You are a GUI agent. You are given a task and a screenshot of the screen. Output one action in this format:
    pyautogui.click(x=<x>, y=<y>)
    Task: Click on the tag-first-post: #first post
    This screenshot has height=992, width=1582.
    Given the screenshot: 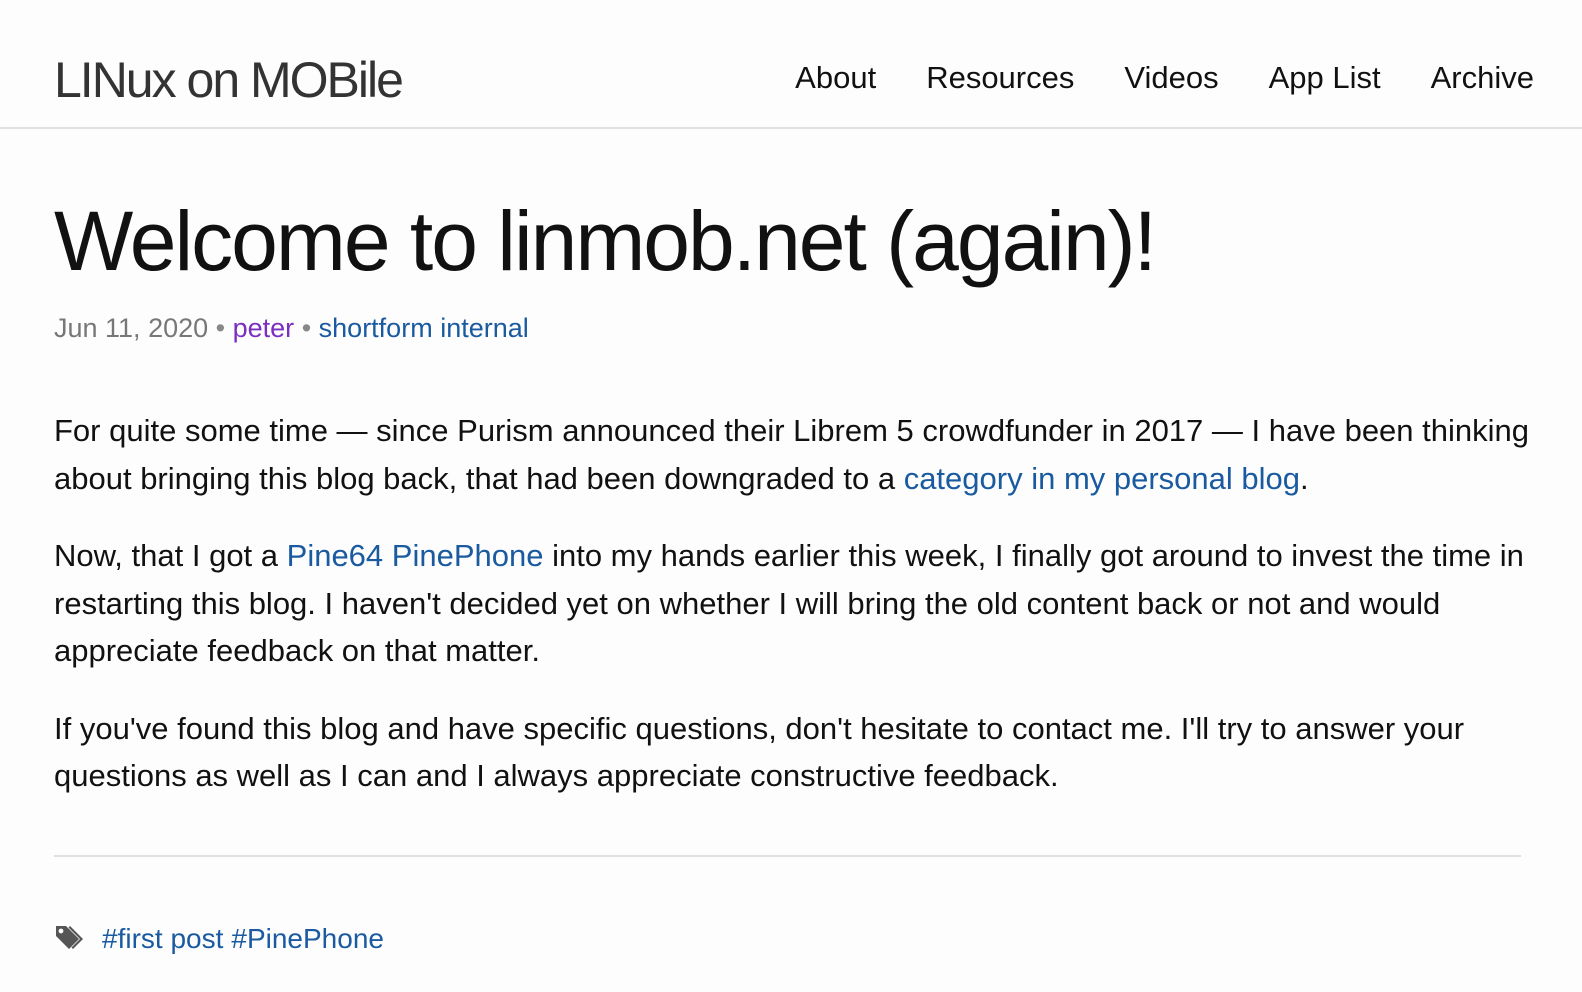 What is the action you would take?
    pyautogui.click(x=162, y=939)
    